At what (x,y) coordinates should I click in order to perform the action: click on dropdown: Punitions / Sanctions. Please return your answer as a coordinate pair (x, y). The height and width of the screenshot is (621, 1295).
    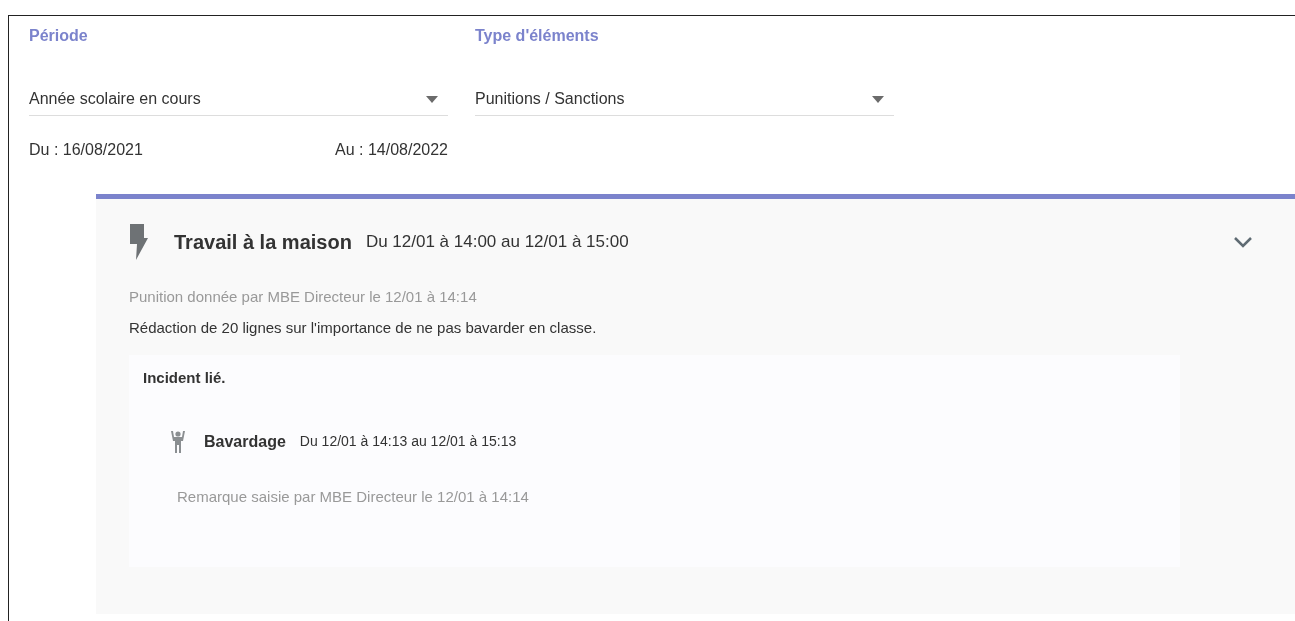
    Looking at the image, I should click on (684, 101).